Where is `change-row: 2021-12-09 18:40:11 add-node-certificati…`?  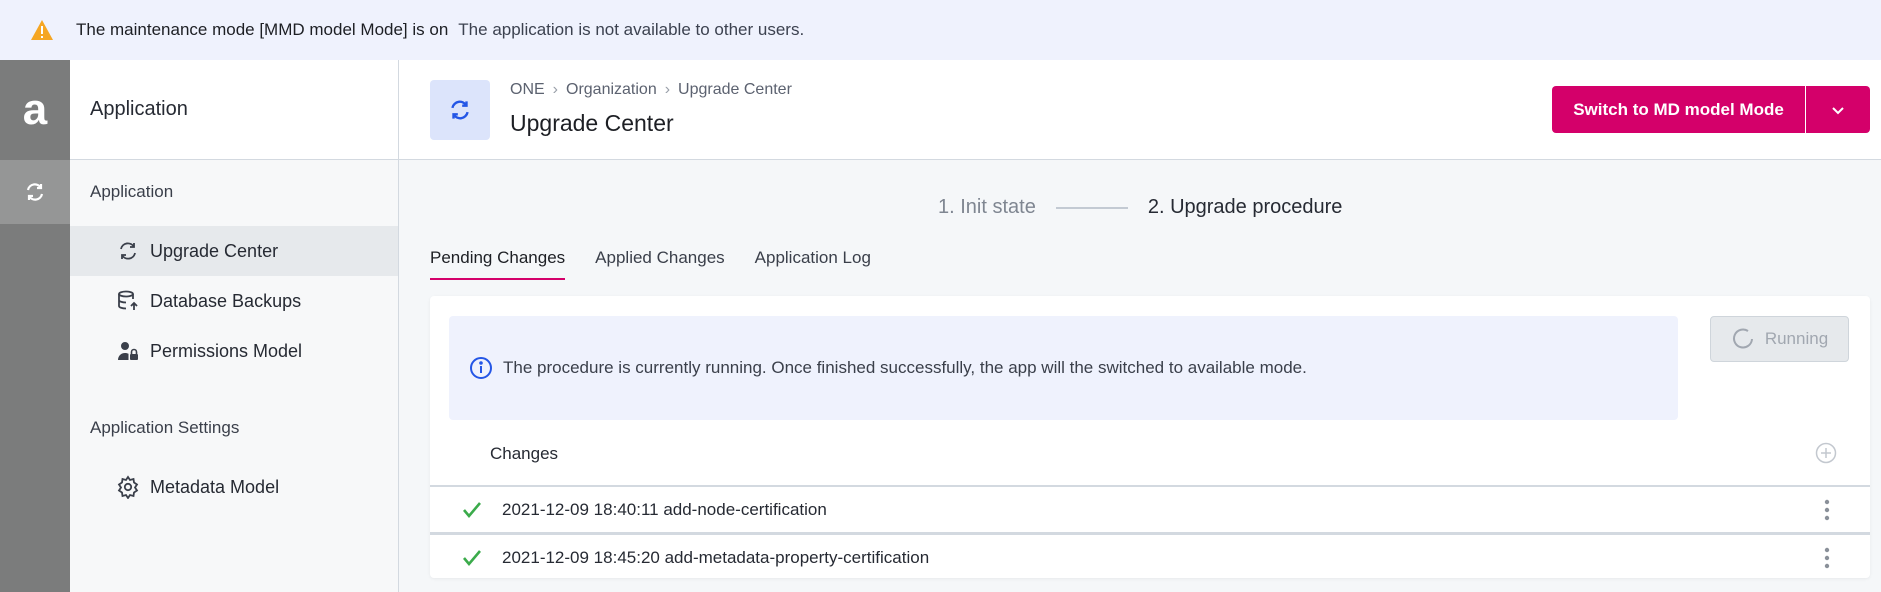 change-row: 2021-12-09 18:40:11 add-node-certificati… is located at coordinates (1150, 510).